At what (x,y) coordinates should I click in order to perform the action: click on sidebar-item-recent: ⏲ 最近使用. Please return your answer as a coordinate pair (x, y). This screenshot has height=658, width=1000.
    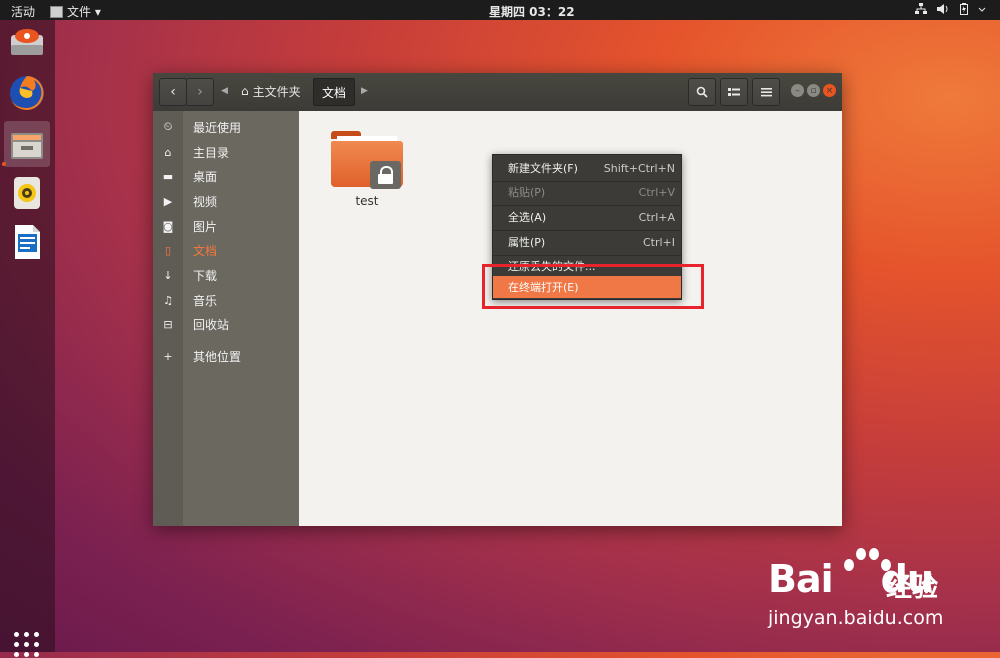
    Looking at the image, I should click on (226, 127).